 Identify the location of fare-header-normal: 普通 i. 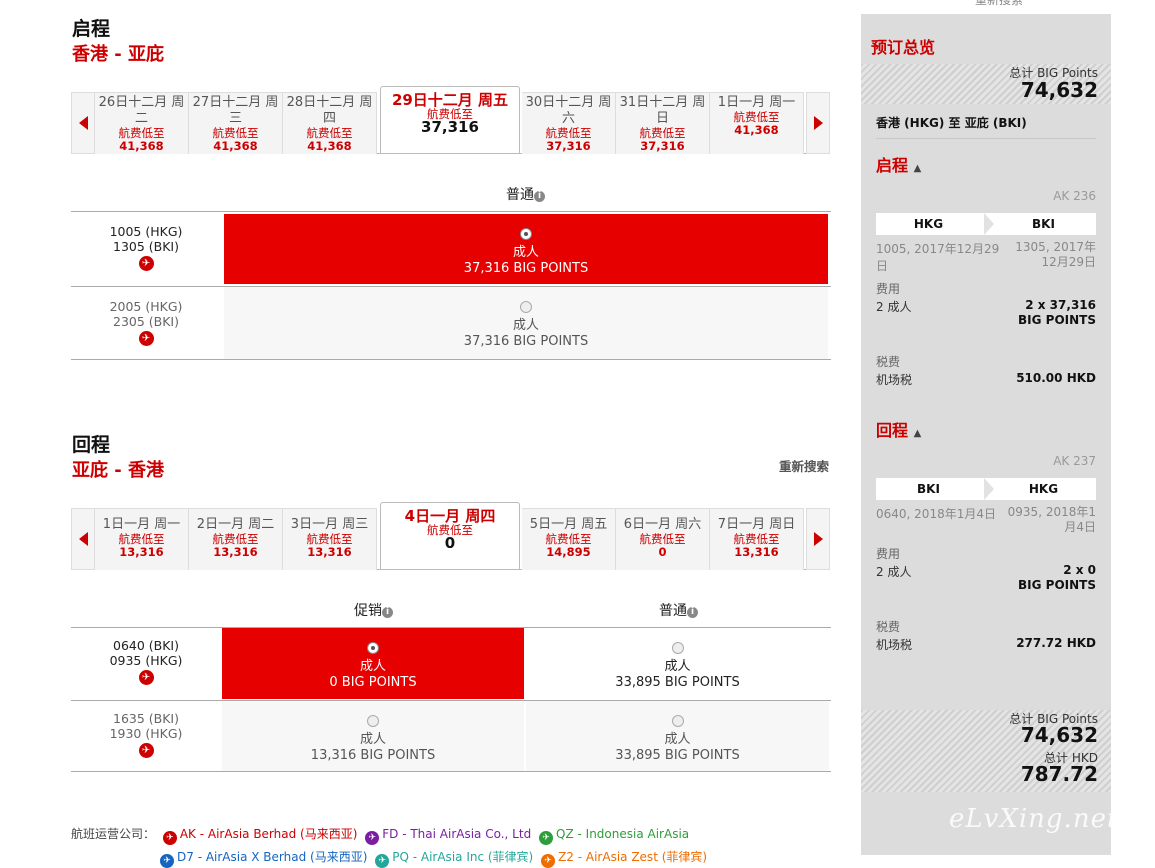
(525, 194).